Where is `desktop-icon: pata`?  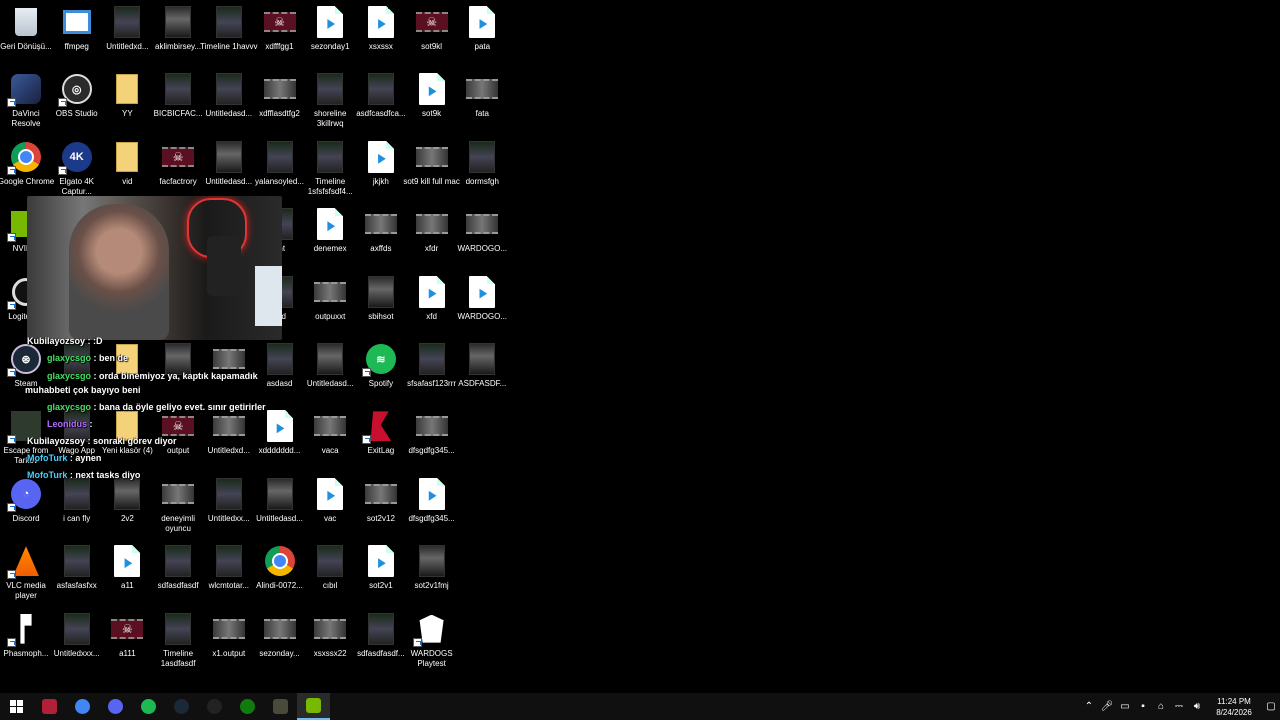
desktop-icon: pata is located at coordinates (482, 35).